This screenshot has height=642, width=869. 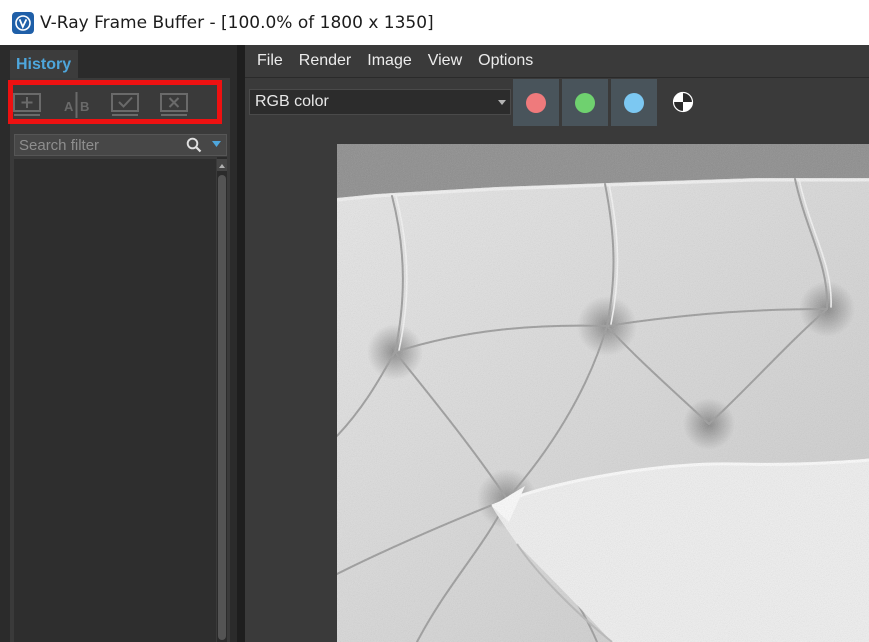 What do you see at coordinates (216, 144) in the screenshot?
I see `filter-dropdown-icon` at bounding box center [216, 144].